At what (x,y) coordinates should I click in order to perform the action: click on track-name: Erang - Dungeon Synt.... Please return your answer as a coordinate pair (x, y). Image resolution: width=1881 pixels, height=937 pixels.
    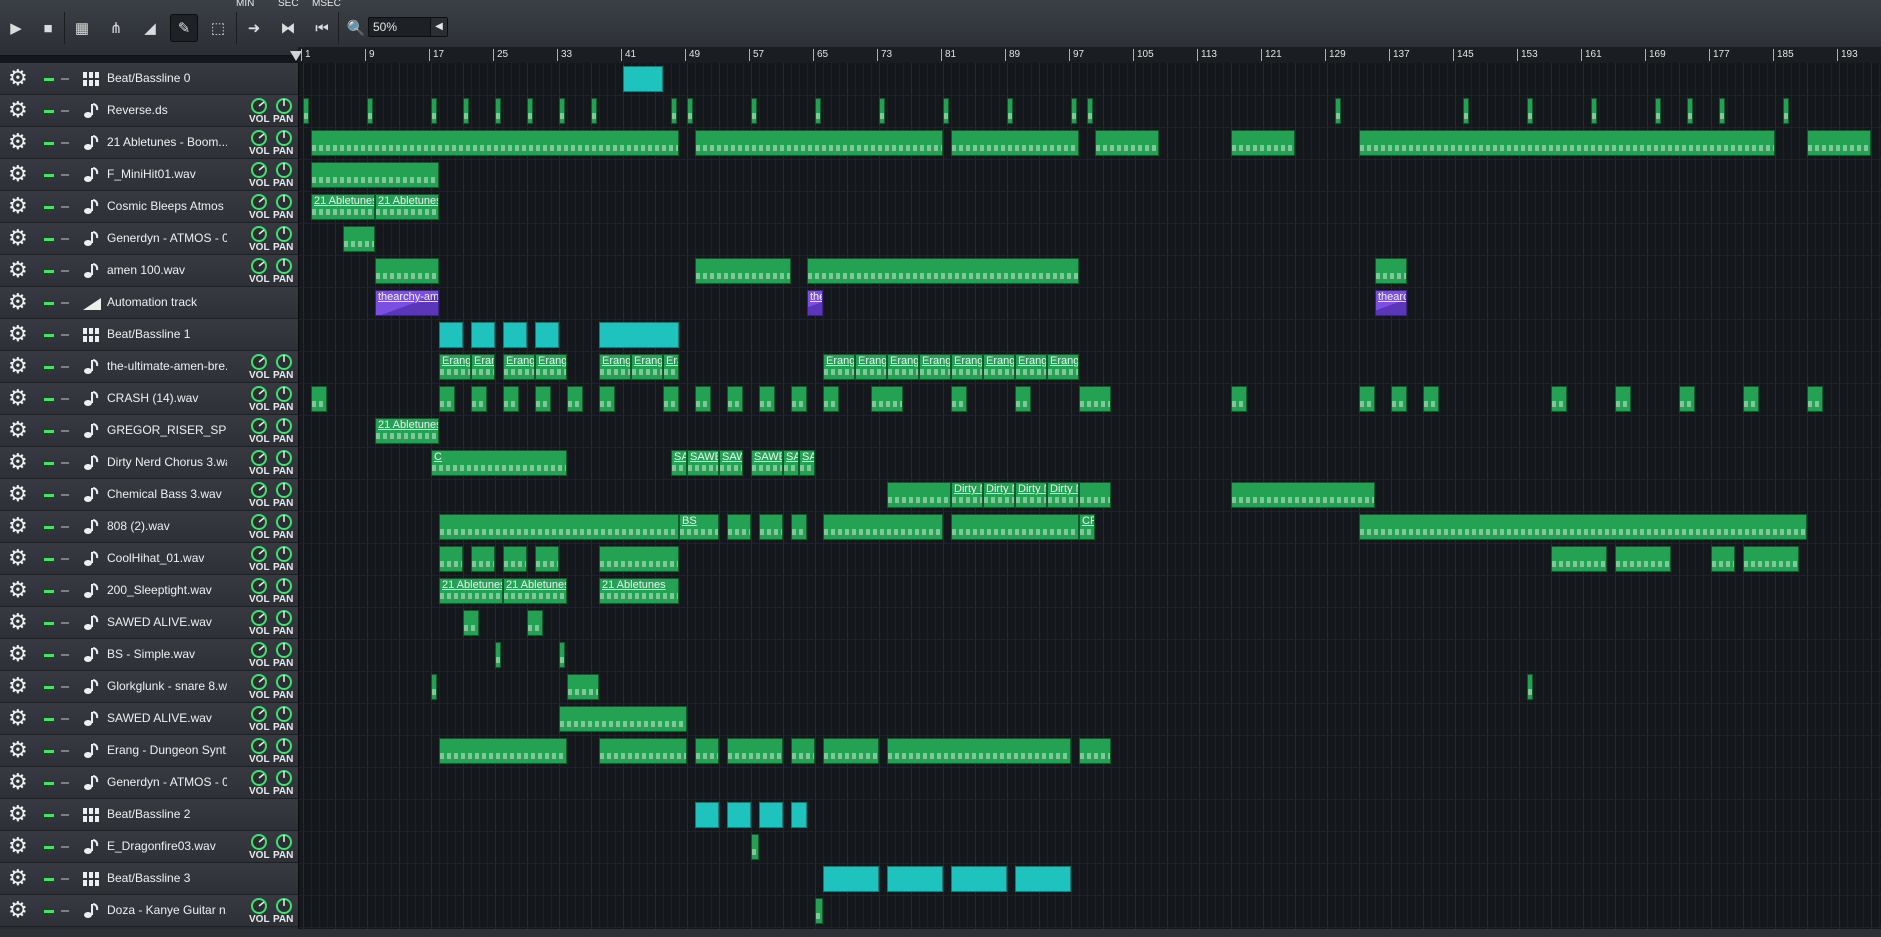
    Looking at the image, I should click on (167, 750).